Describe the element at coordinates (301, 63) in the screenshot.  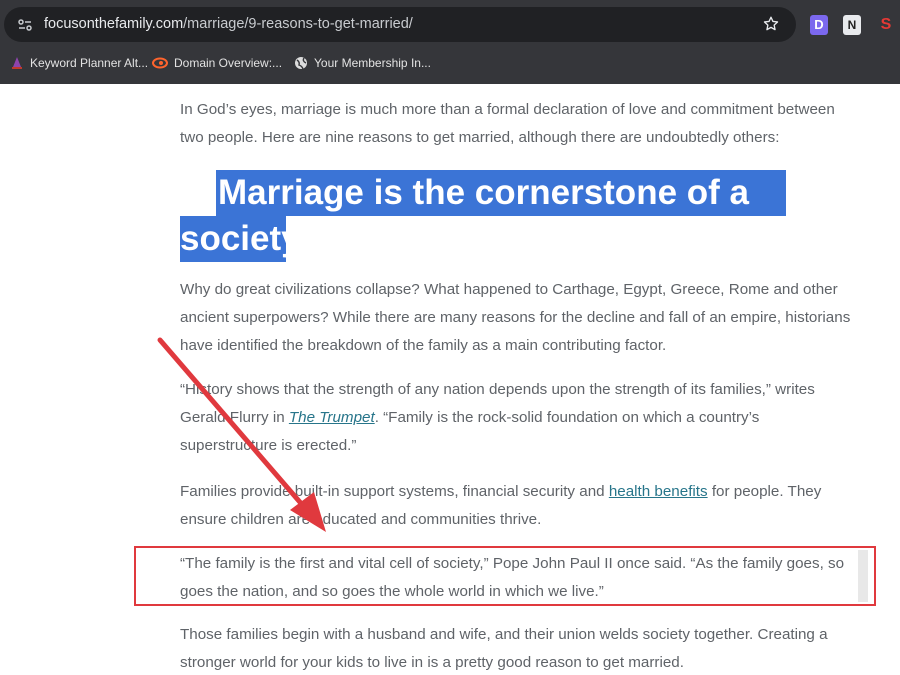
I see `globe-icon` at that location.